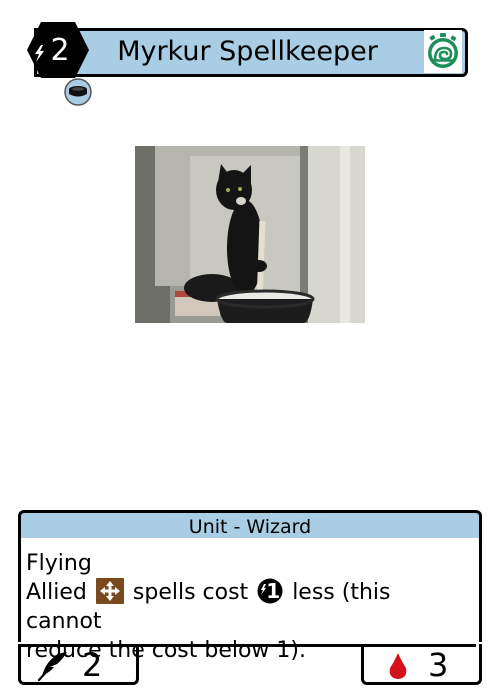 This screenshot has width=500, height=700. Describe the element at coordinates (247, 51) in the screenshot. I see `card-name: Myrkur Spellkeeper` at that location.